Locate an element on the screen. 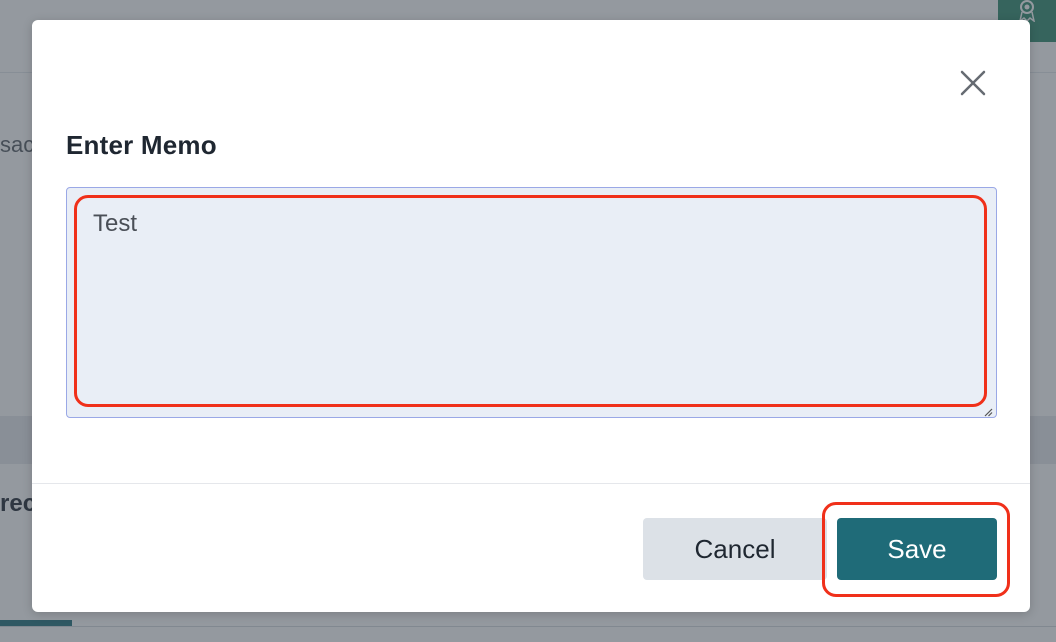 Image resolution: width=1056 pixels, height=642 pixels. resize-handle-icon is located at coordinates (988, 410).